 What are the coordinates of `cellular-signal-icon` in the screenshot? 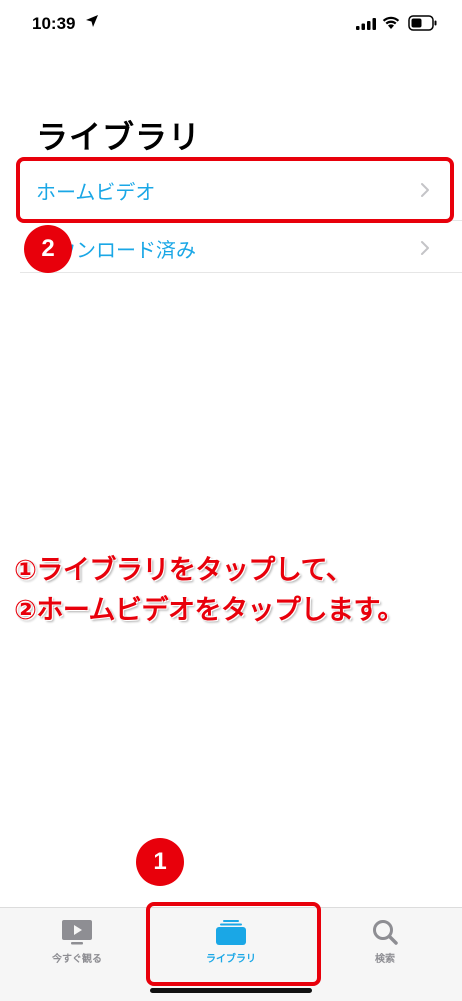 It's located at (366, 24).